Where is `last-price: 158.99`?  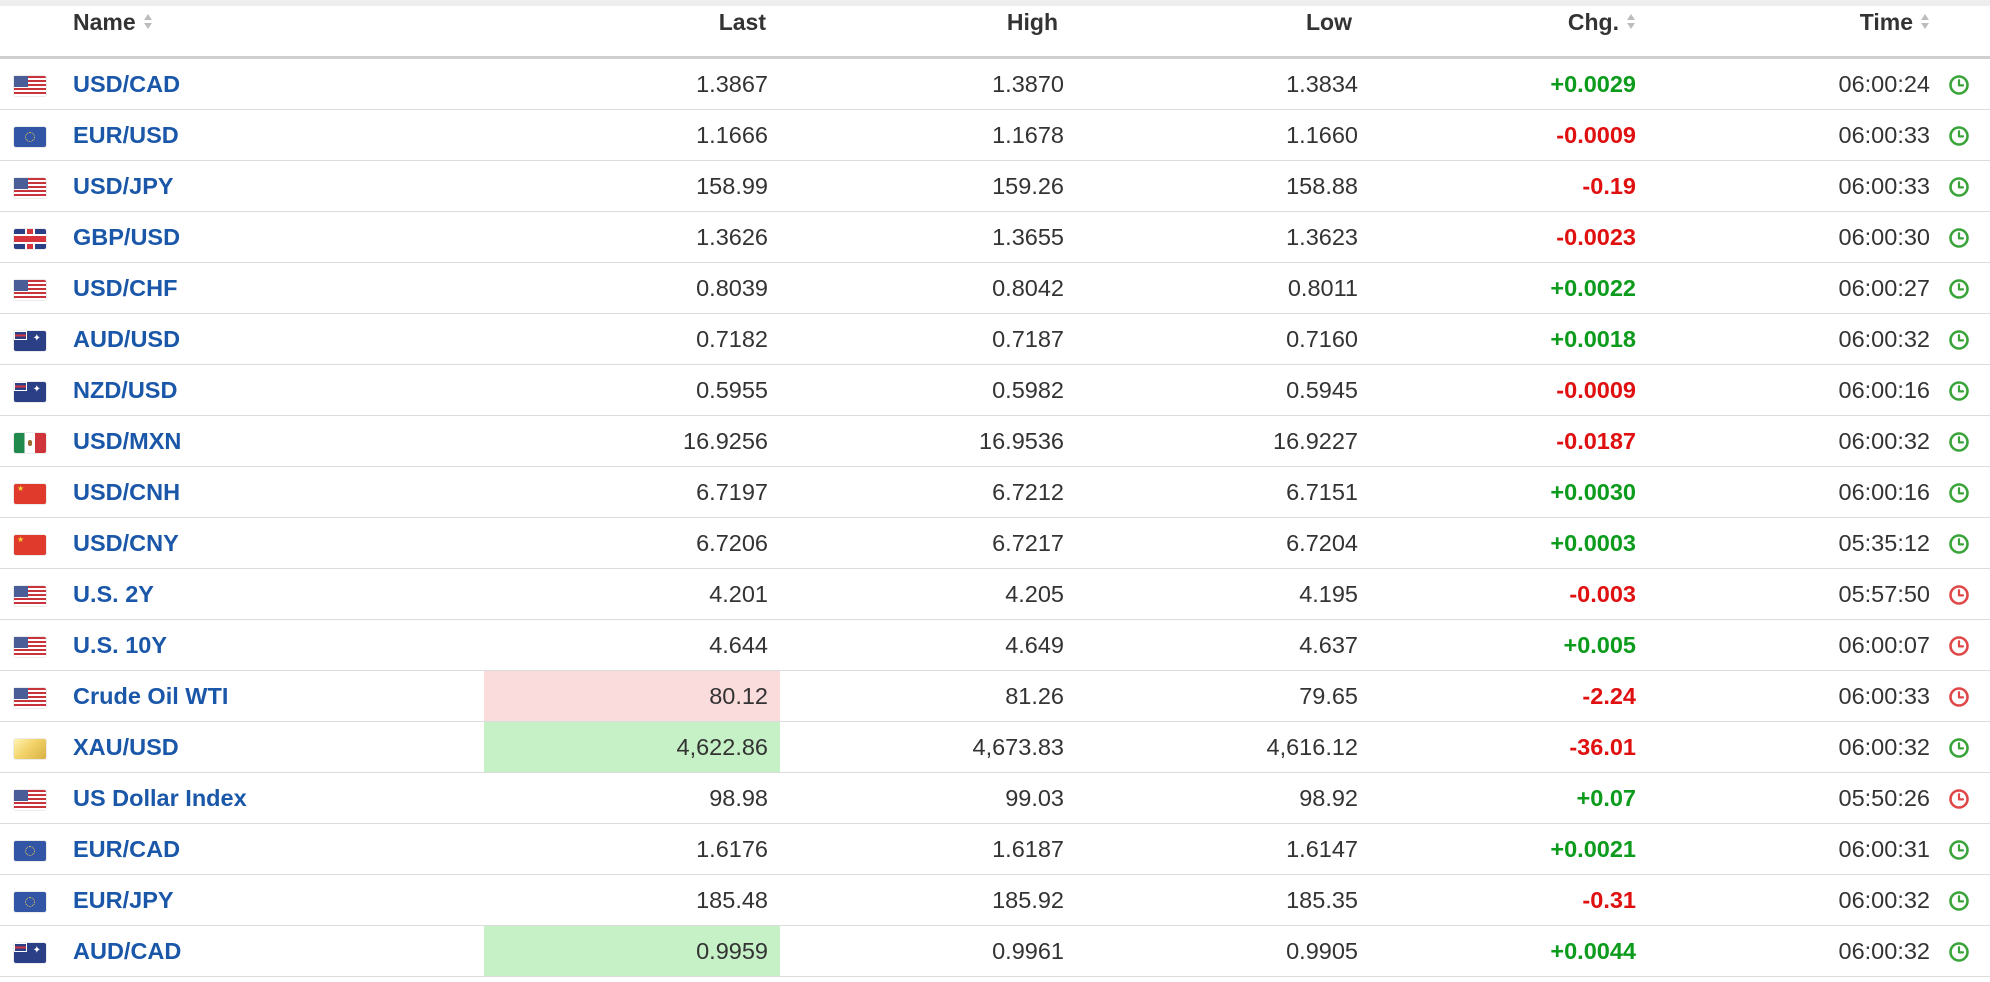
last-price: 158.99 is located at coordinates (732, 186).